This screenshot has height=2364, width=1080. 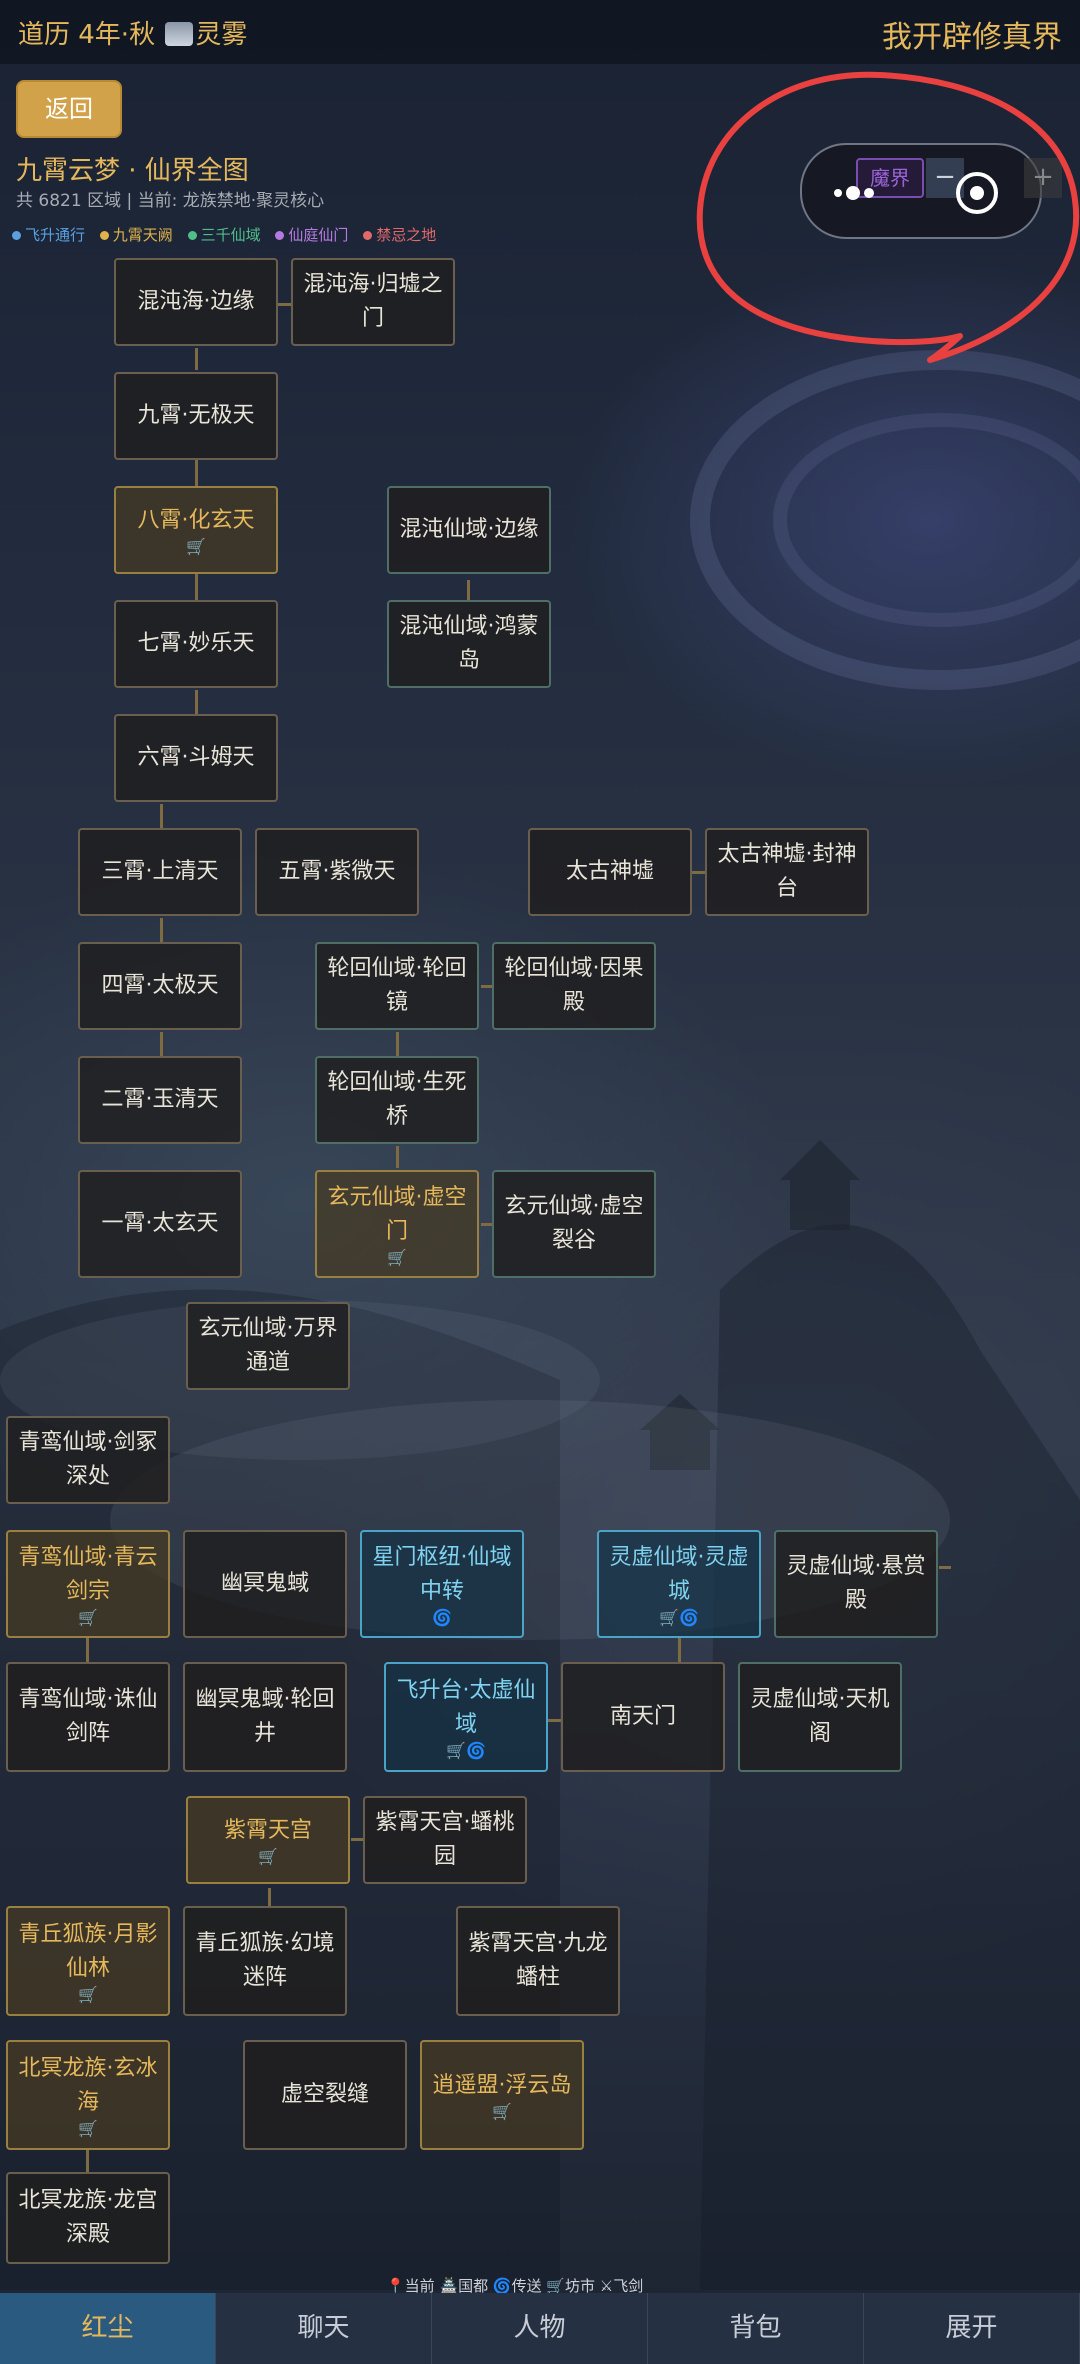 I want to click on map-node: 幽冥鬼蜮·轮回井, so click(x=265, y=1717).